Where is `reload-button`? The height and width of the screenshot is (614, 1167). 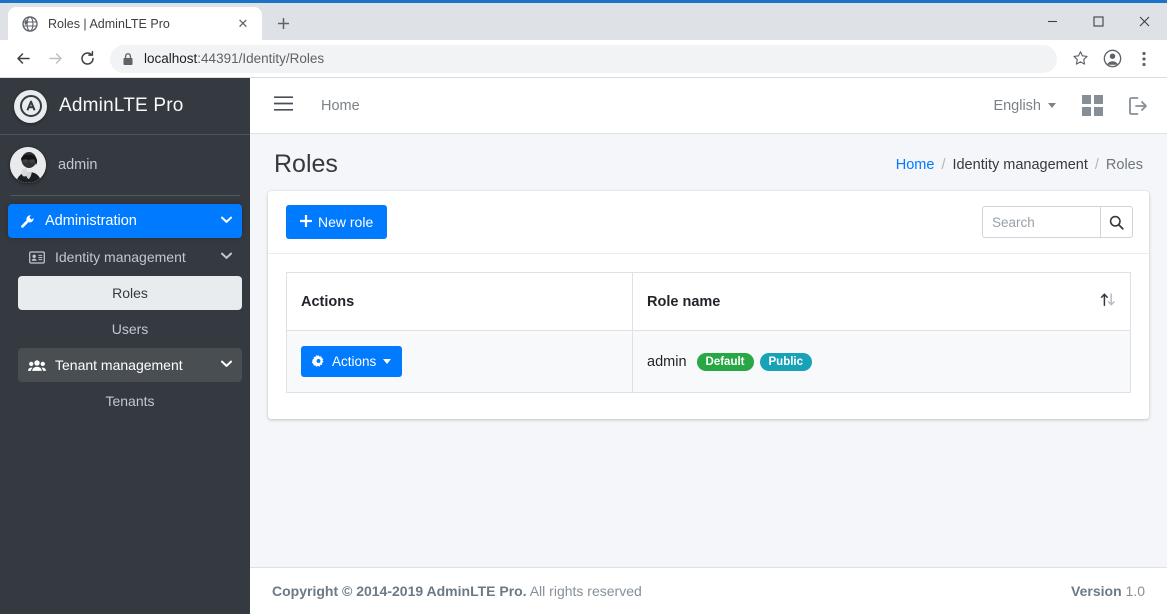
reload-button is located at coordinates (87, 59).